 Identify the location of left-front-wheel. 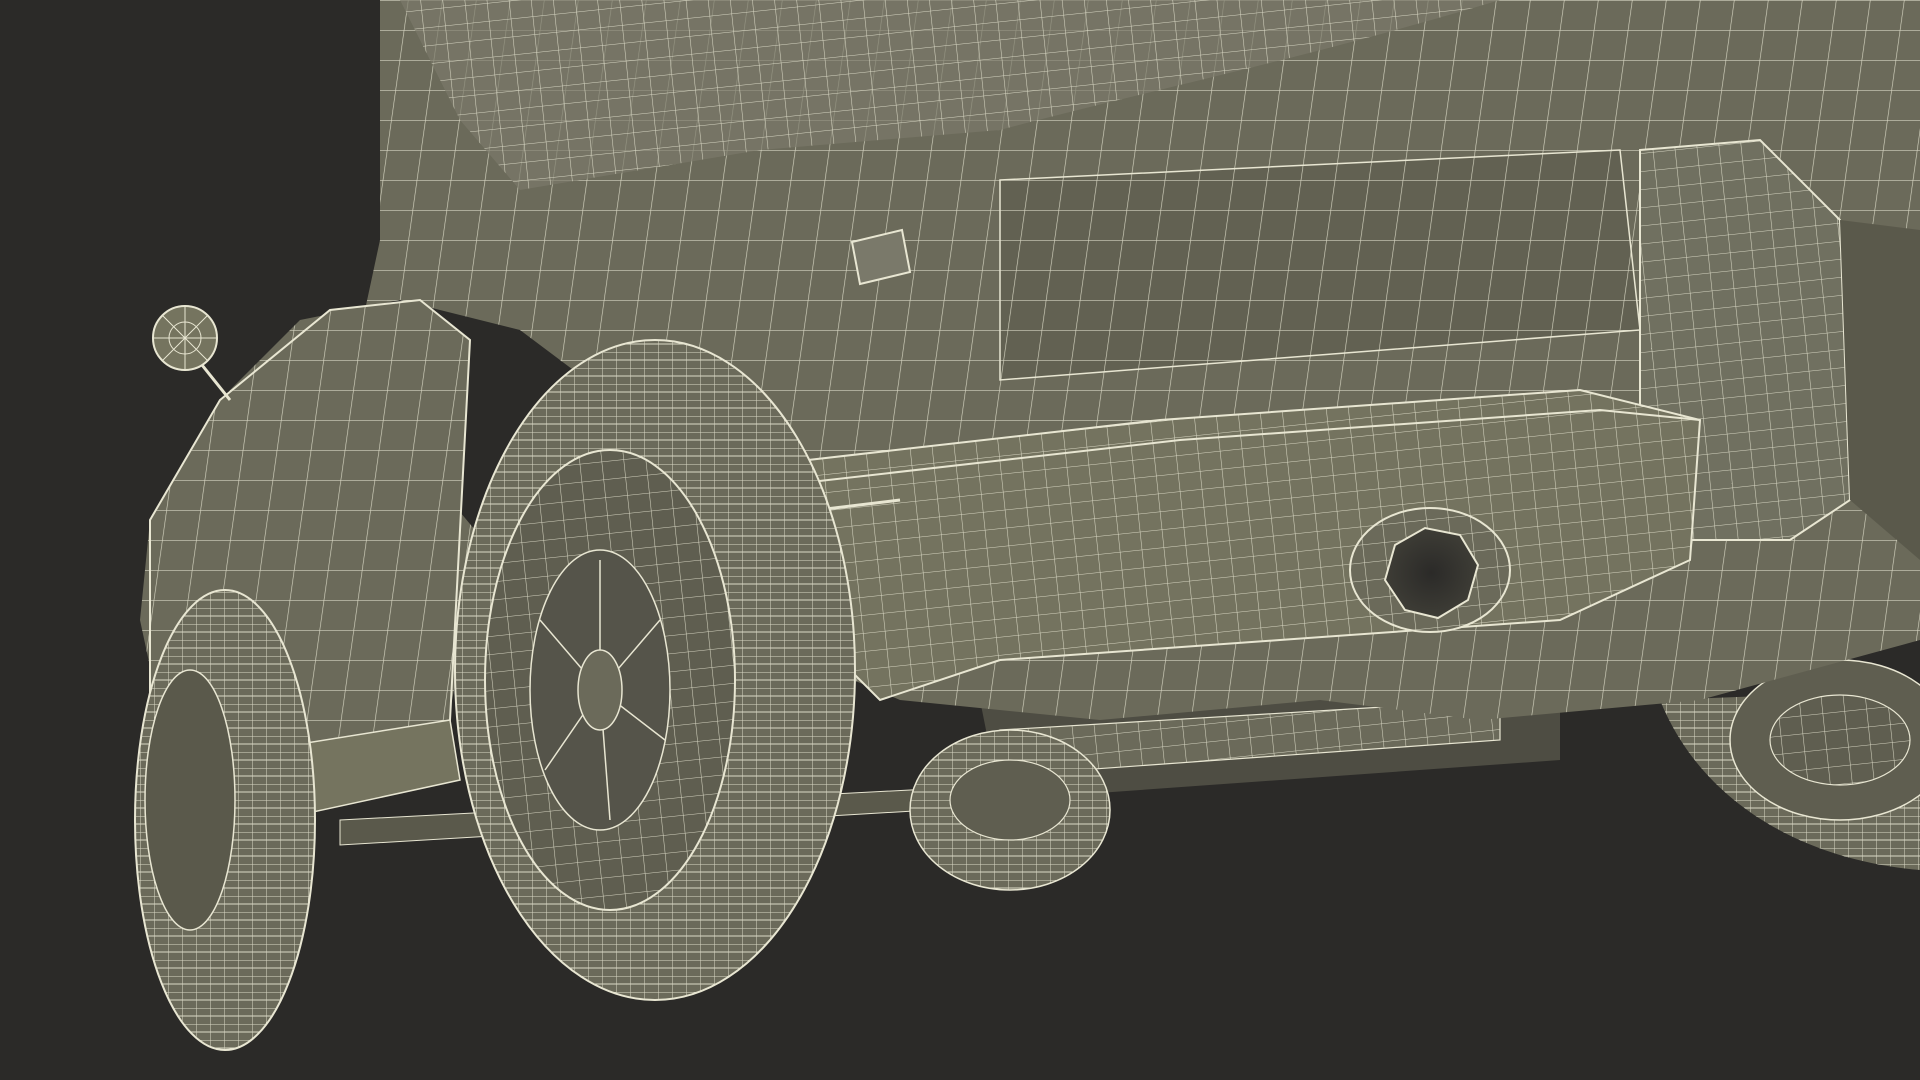
(225, 820).